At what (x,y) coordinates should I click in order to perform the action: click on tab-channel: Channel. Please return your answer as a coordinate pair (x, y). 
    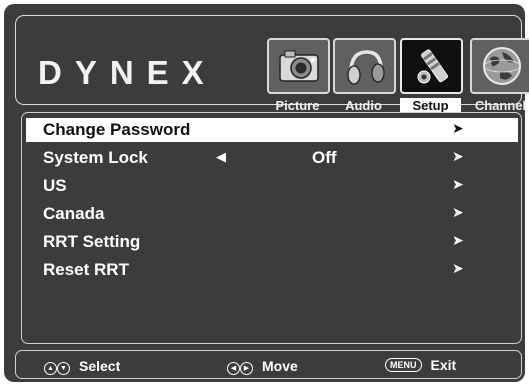
    Looking at the image, I should click on (499, 75).